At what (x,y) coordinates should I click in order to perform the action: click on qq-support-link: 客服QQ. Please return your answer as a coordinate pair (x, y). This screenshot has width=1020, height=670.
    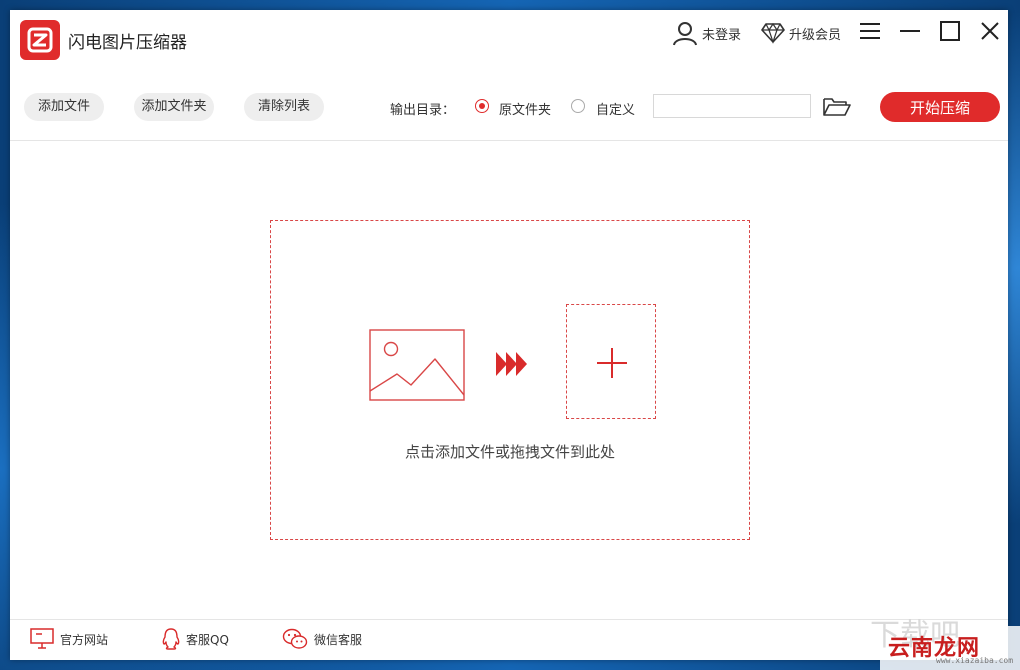
    Looking at the image, I should click on (195, 639).